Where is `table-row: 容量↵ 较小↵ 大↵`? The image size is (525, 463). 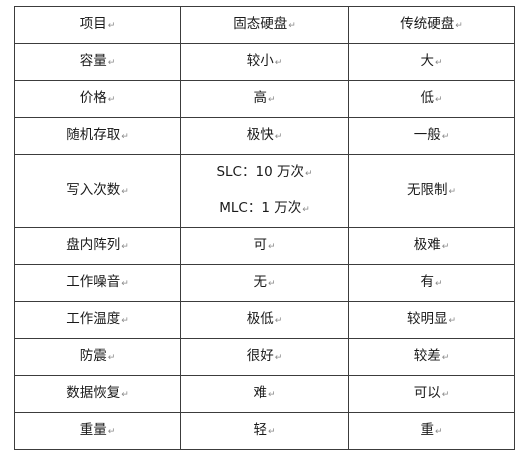
table-row: 容量↵ 较小↵ 大↵ is located at coordinates (264, 62).